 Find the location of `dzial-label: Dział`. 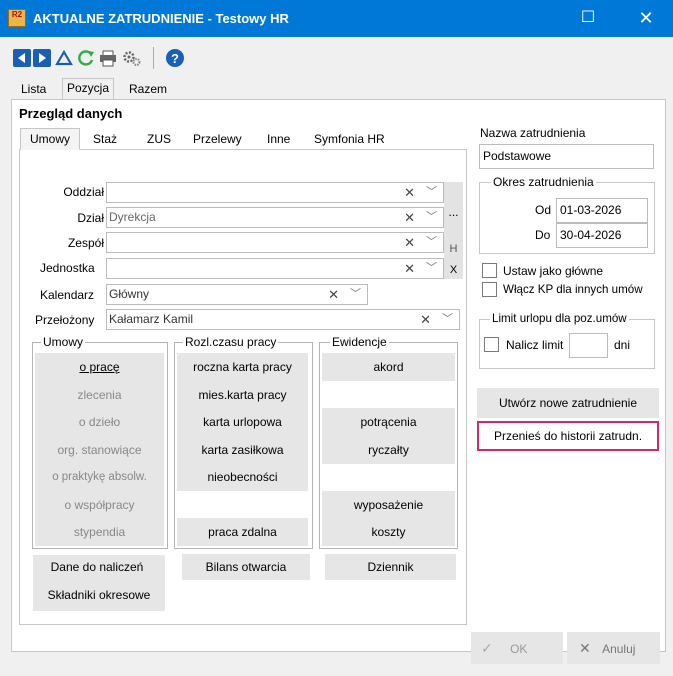

dzial-label: Dział is located at coordinates (90, 218).